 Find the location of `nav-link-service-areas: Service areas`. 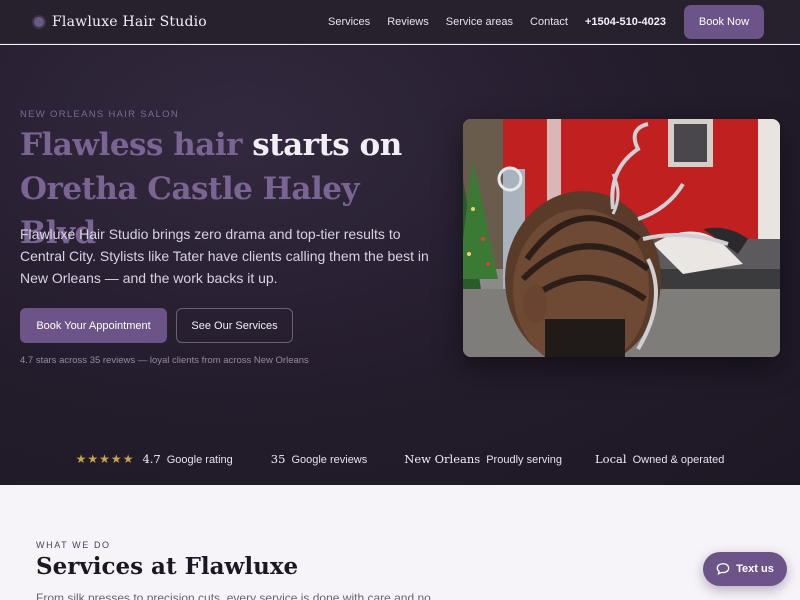

nav-link-service-areas: Service areas is located at coordinates (479, 22).